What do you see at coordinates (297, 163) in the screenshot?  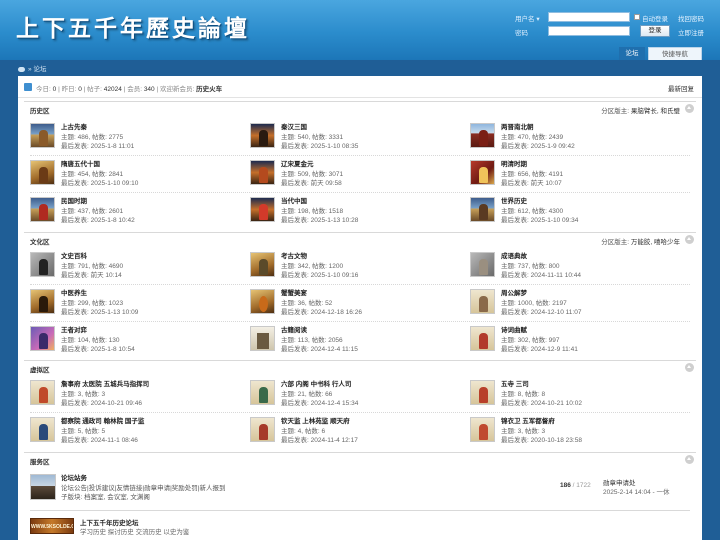 I see `forum-name: 辽宋夏金元` at bounding box center [297, 163].